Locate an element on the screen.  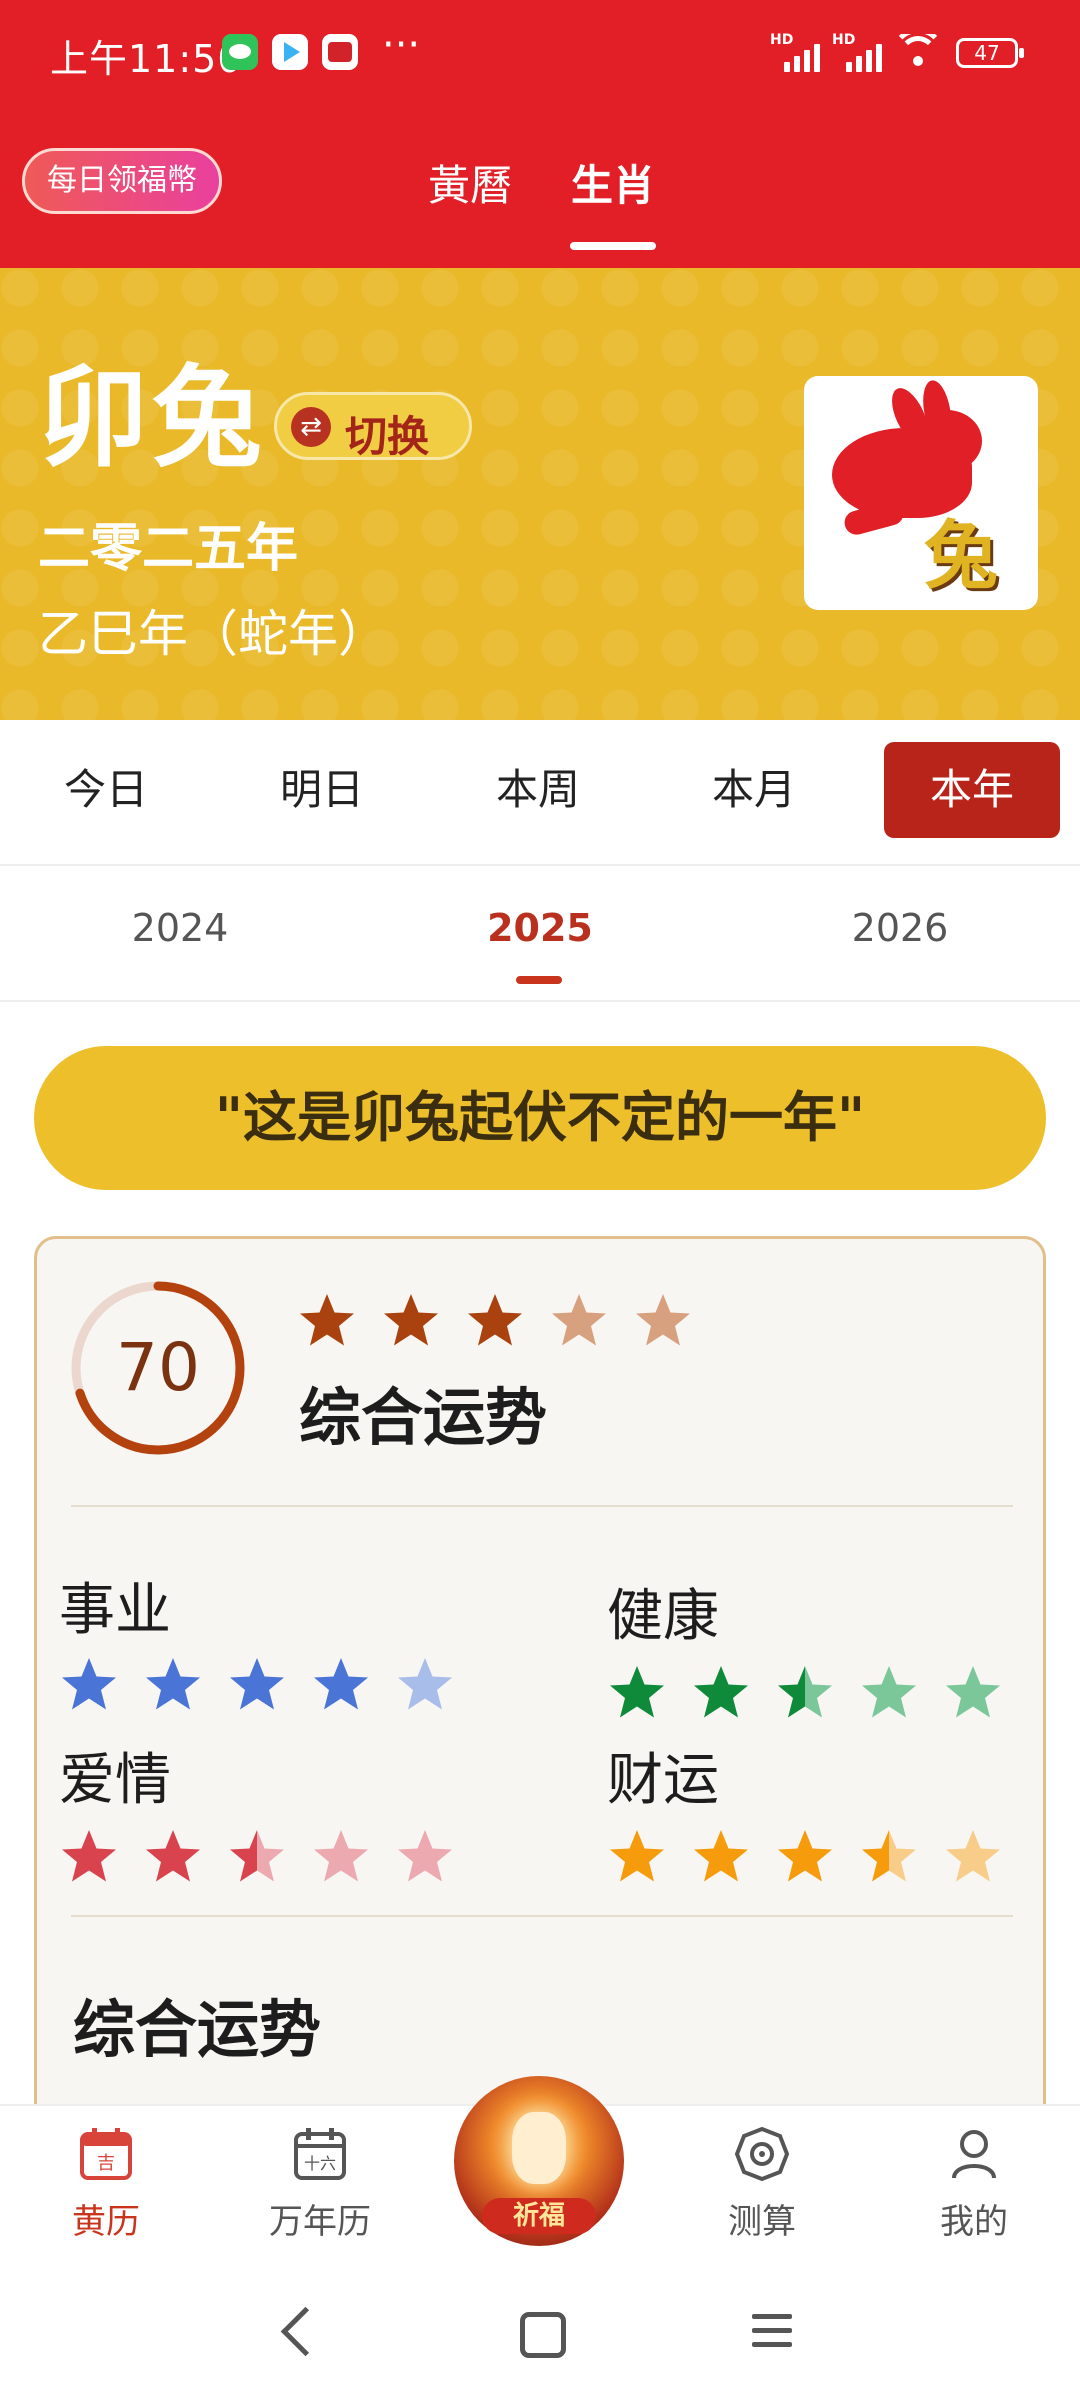
nav-label: 万年历 is located at coordinates (320, 2222).